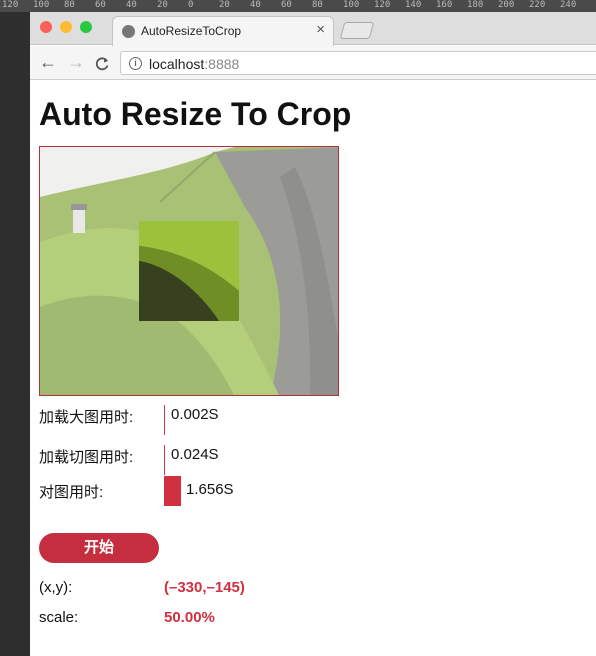 This screenshot has height=656, width=596. What do you see at coordinates (210, 489) in the screenshot?
I see `stat-value: 1.656S` at bounding box center [210, 489].